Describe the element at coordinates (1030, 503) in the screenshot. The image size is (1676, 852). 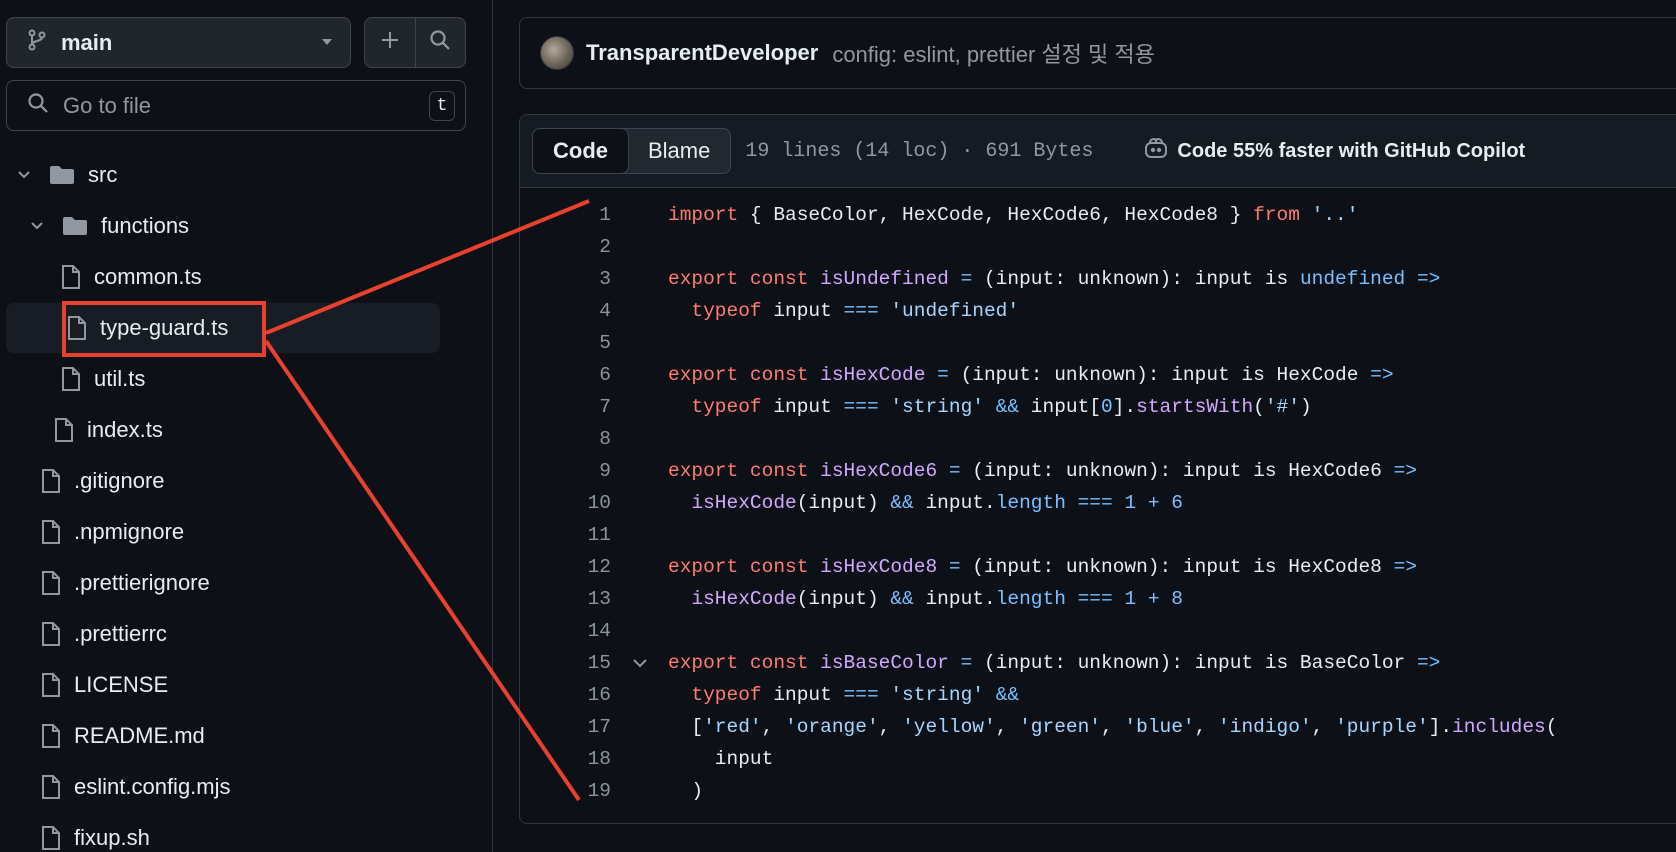
I see `code-token: length` at that location.